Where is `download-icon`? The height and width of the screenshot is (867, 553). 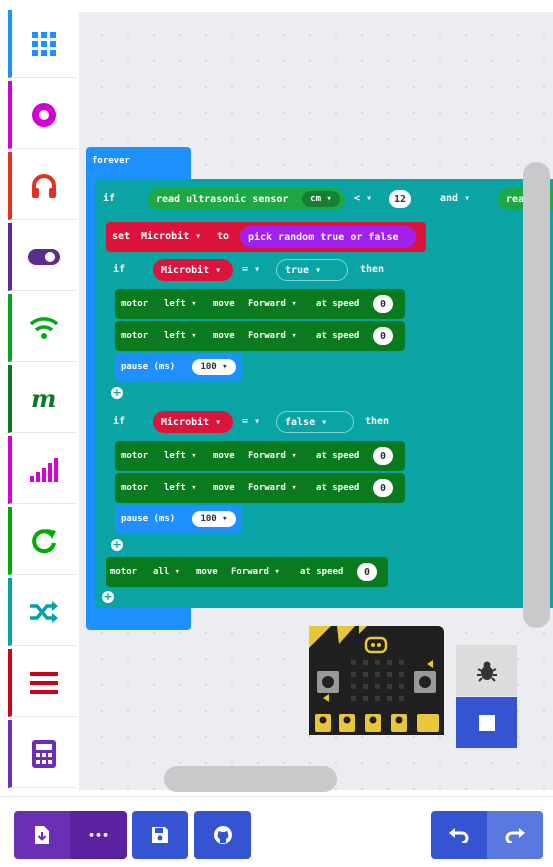 download-icon is located at coordinates (42, 835).